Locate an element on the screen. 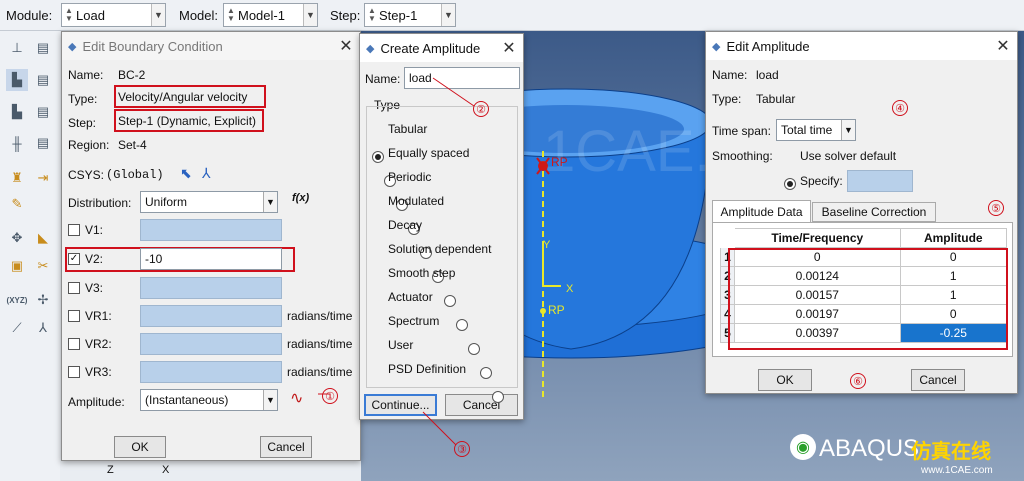 The width and height of the screenshot is (1024, 481). step-value: Step-1 is located at coordinates (398, 15).